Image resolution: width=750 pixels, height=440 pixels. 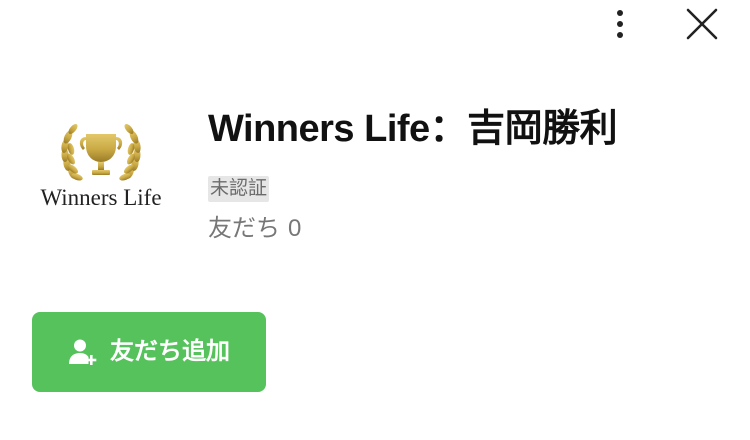 What do you see at coordinates (83, 352) in the screenshot?
I see `add-user-icon` at bounding box center [83, 352].